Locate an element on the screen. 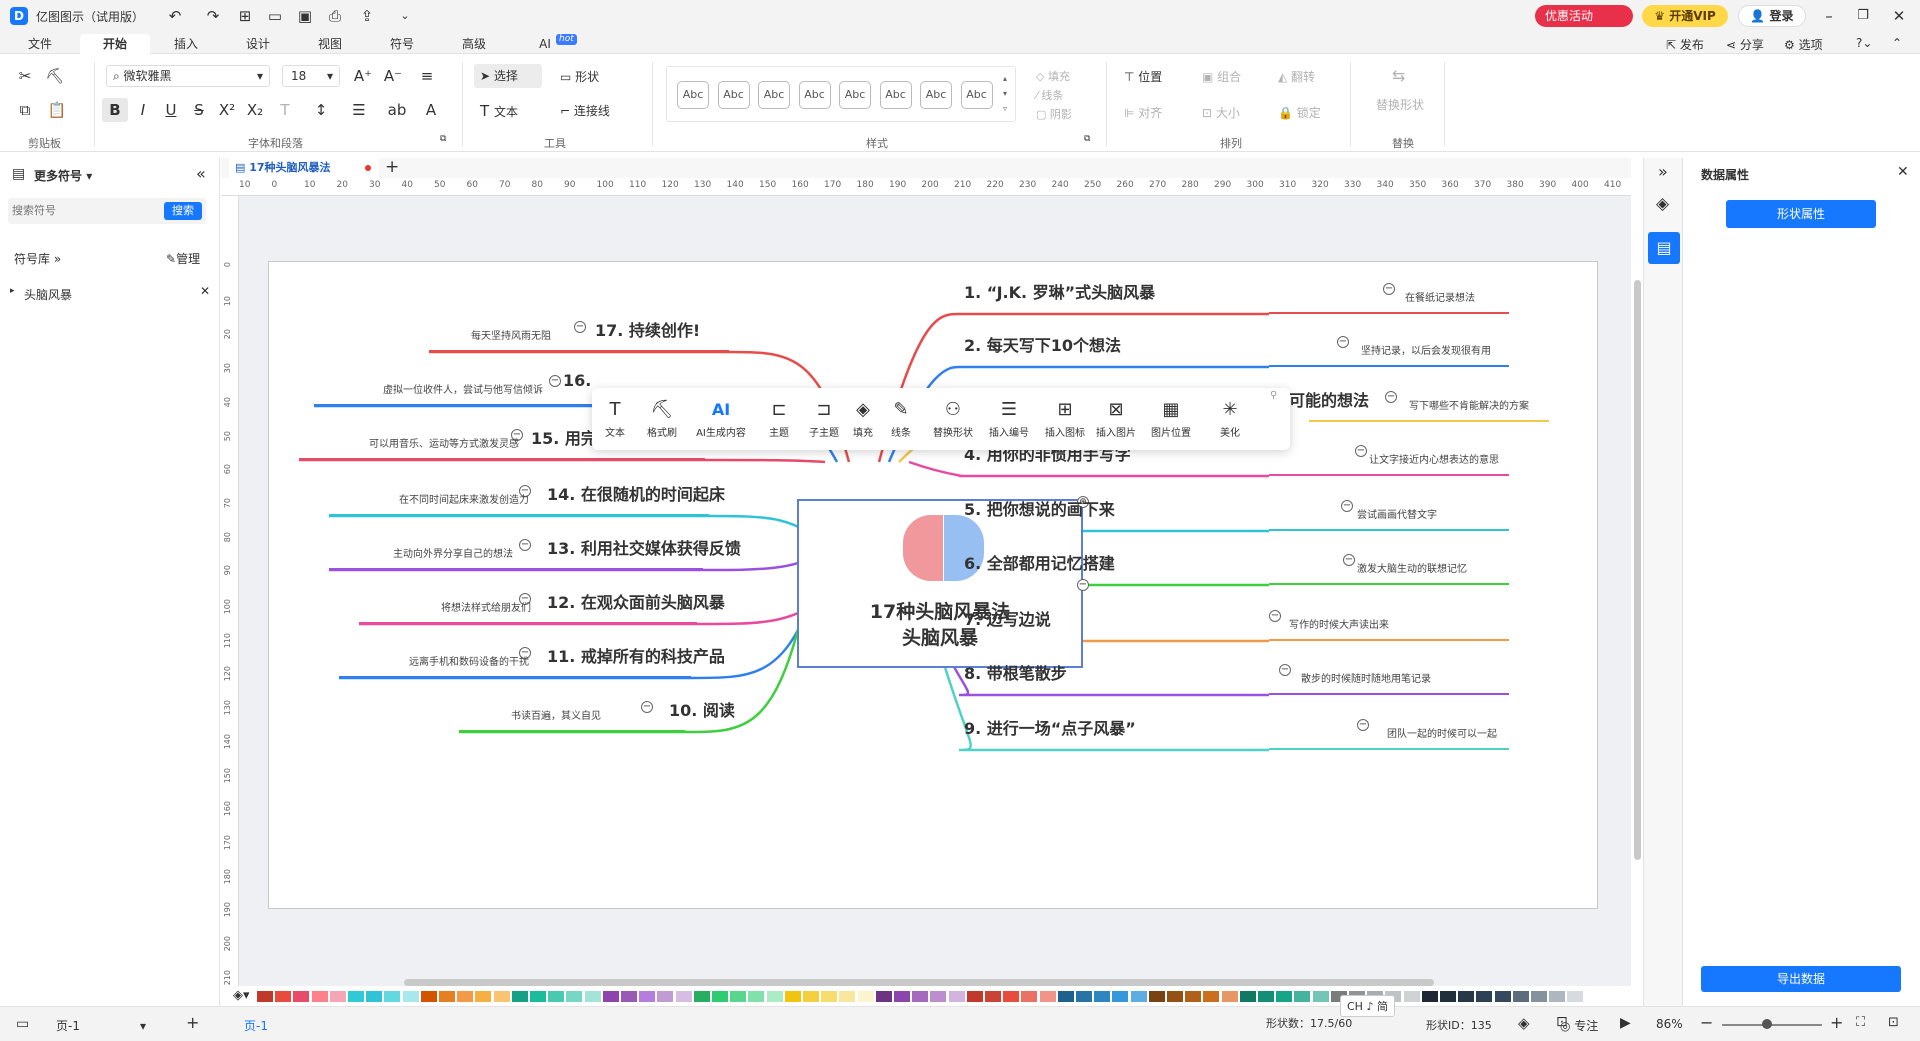 The width and height of the screenshot is (1920, 1041). symbol-library-dropdown: 符号库 » is located at coordinates (37, 258).